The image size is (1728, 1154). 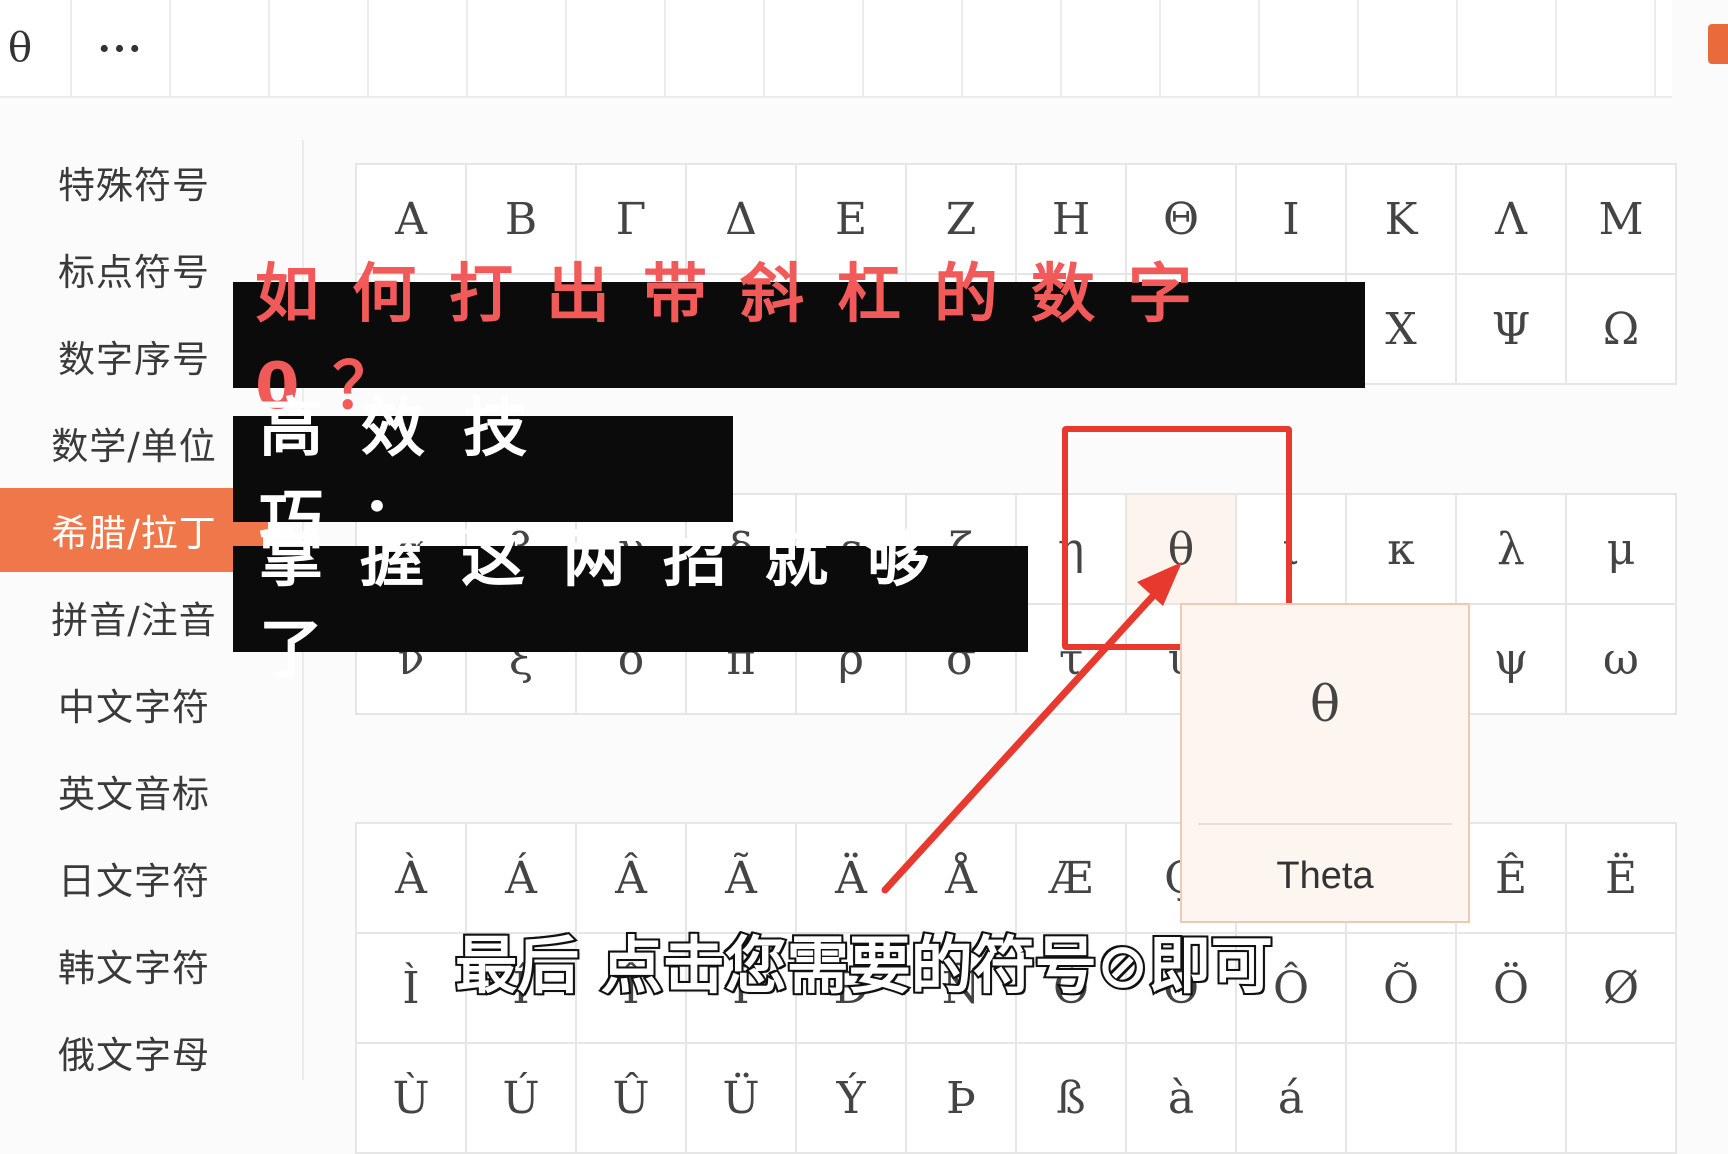 I want to click on overlay-title-line-1: 如何打出带斜杠的数字0？, so click(x=799, y=341).